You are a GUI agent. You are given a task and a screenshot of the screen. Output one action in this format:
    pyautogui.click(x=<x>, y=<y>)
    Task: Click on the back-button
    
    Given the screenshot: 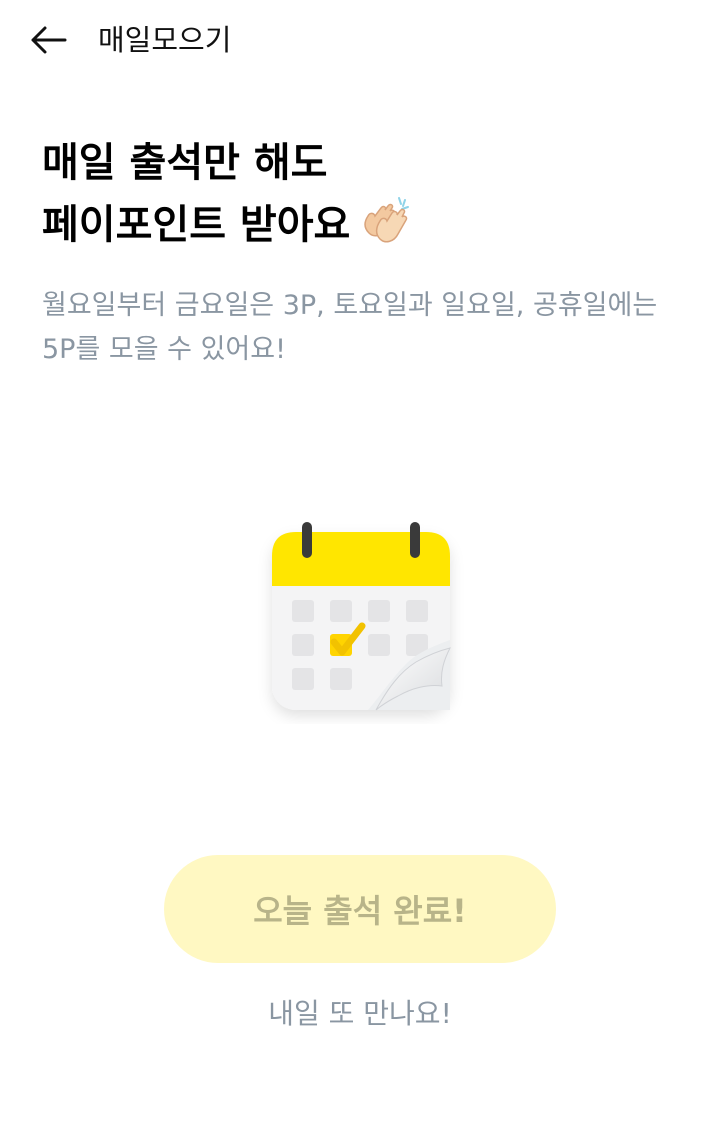 What is the action you would take?
    pyautogui.click(x=48, y=40)
    